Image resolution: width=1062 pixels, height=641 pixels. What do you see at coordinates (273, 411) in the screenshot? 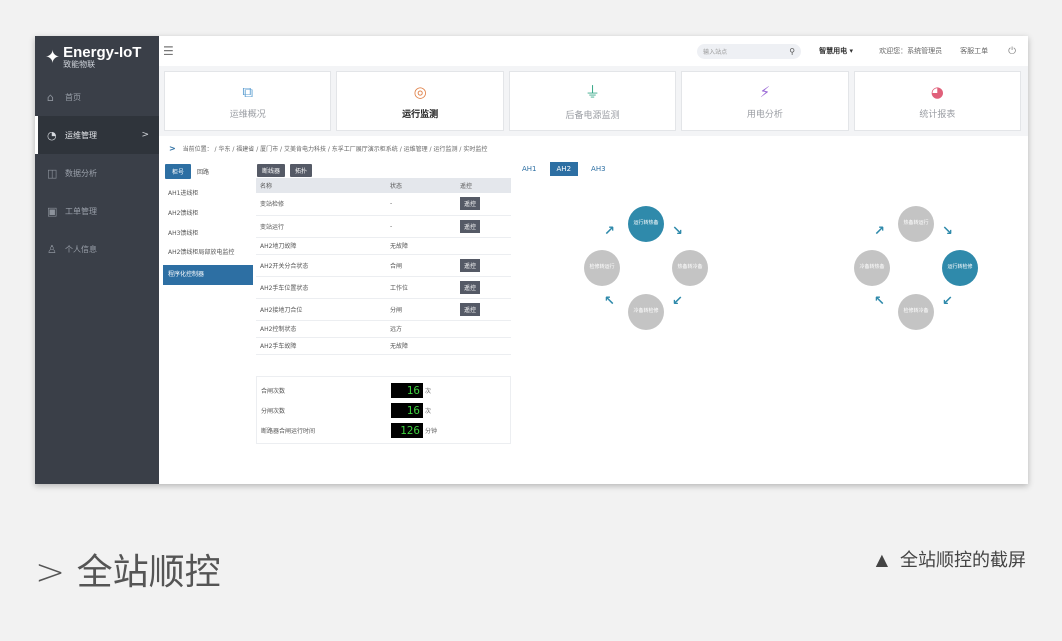
I see `counter-label: 分闸次数` at bounding box center [273, 411].